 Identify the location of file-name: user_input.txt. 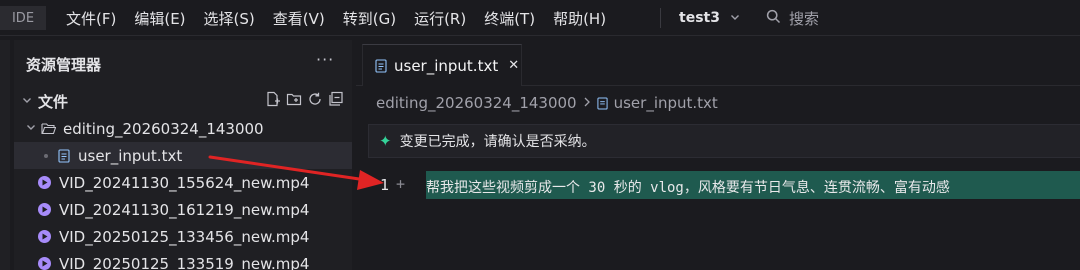
(130, 155).